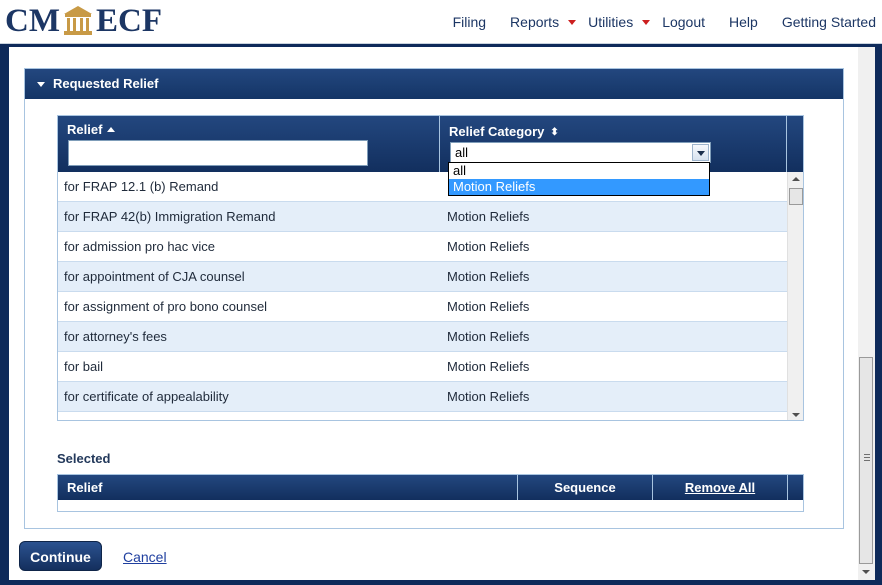 The image size is (882, 585). Describe the element at coordinates (170, 216) in the screenshot. I see `relief-cell: for FRAP 42(b) Immigration Remand` at that location.